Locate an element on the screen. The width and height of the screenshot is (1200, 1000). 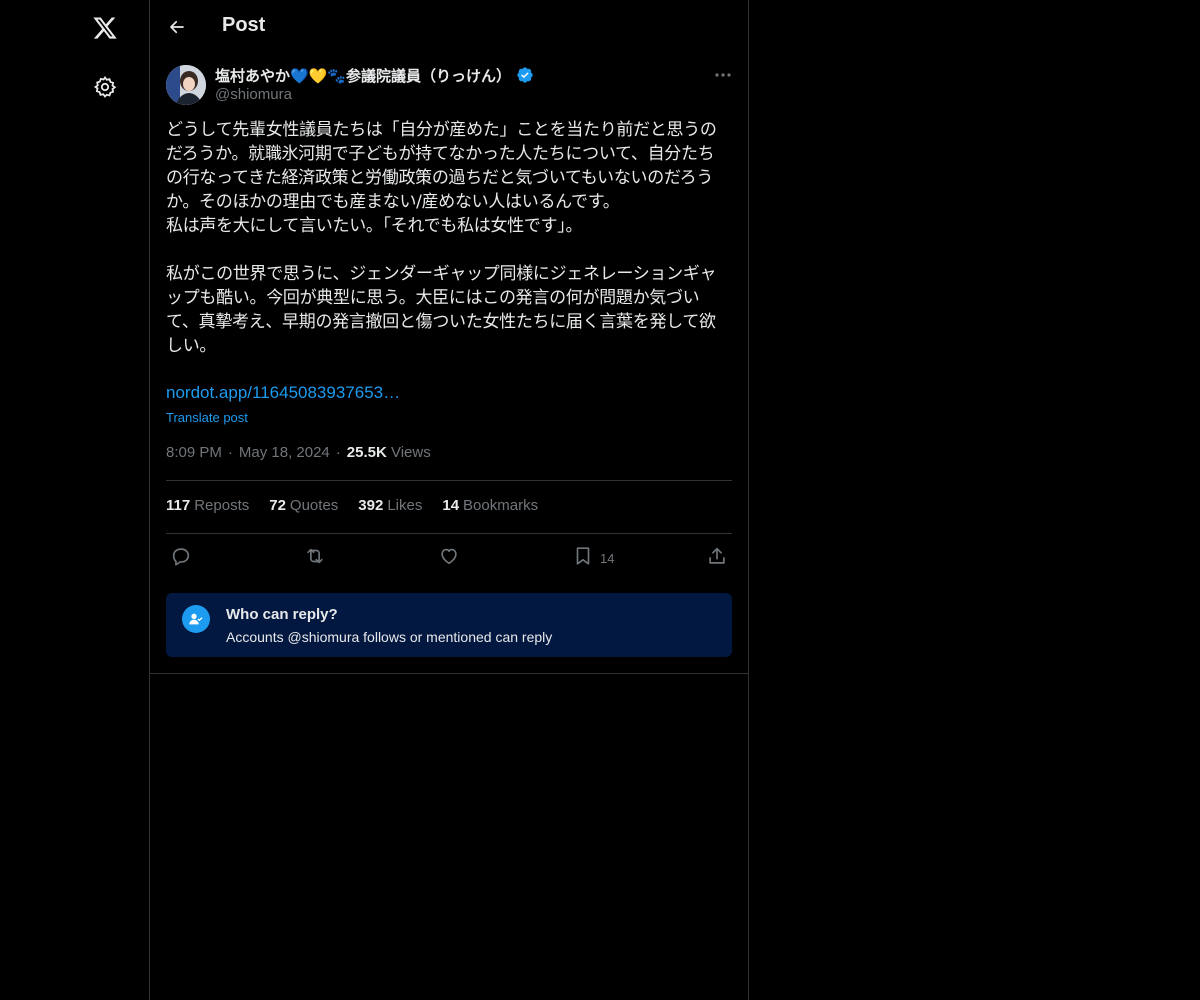
views-label: Views is located at coordinates (410, 452).